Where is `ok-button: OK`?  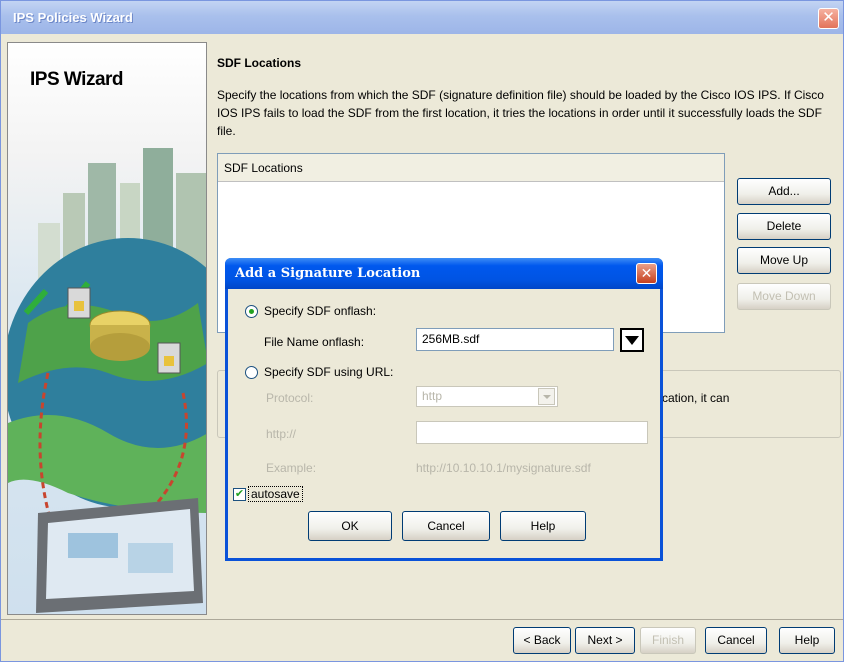
ok-button: OK is located at coordinates (350, 526).